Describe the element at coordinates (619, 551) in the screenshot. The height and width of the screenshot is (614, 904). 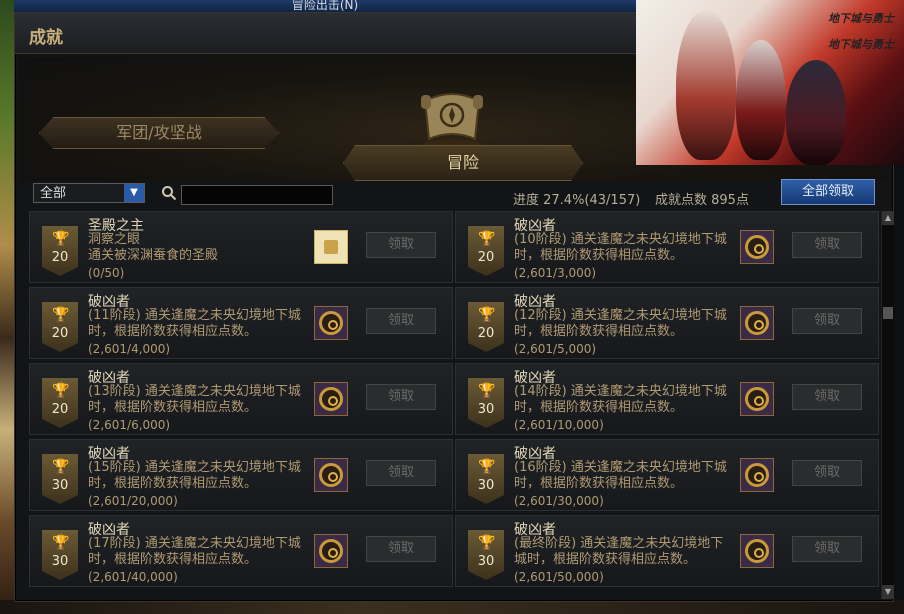
I see `achievement-description: (最终阶段) 通关逢魔之未央幻境地下城时，根据阶数获得相应点数。` at that location.